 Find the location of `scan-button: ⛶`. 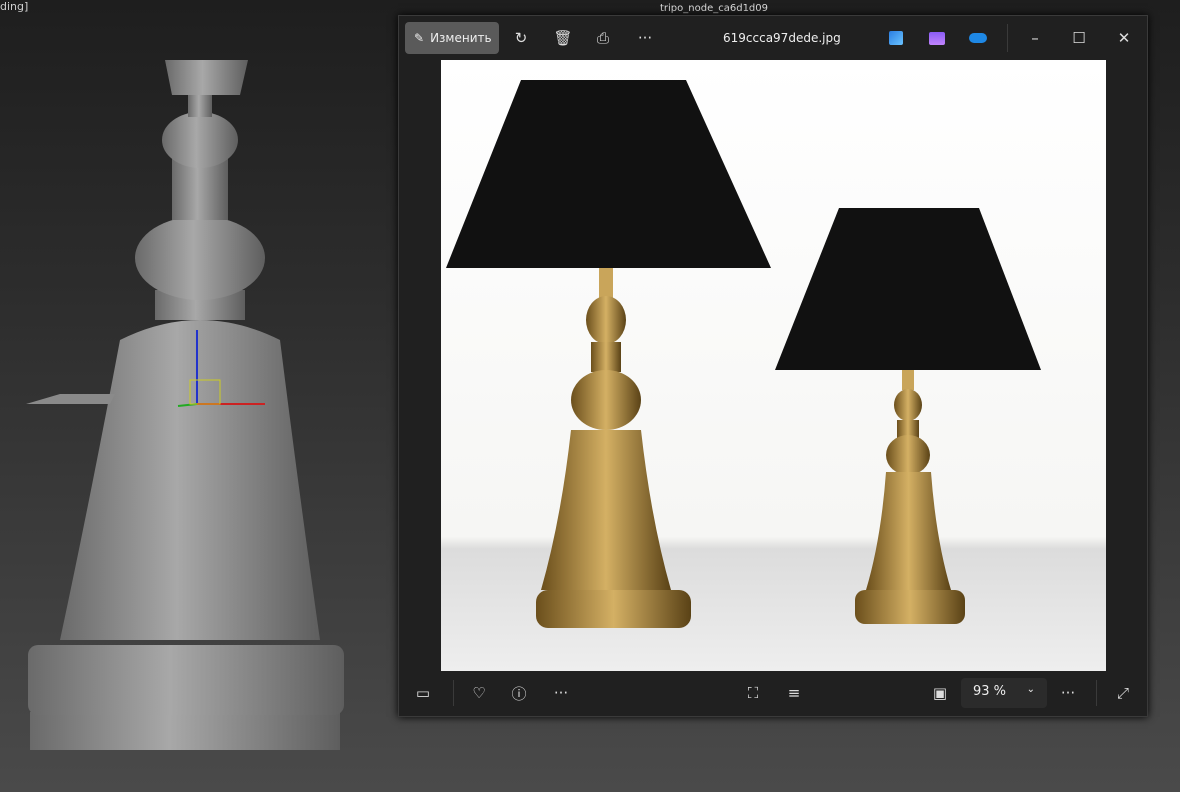

scan-button: ⛶ is located at coordinates (753, 693).